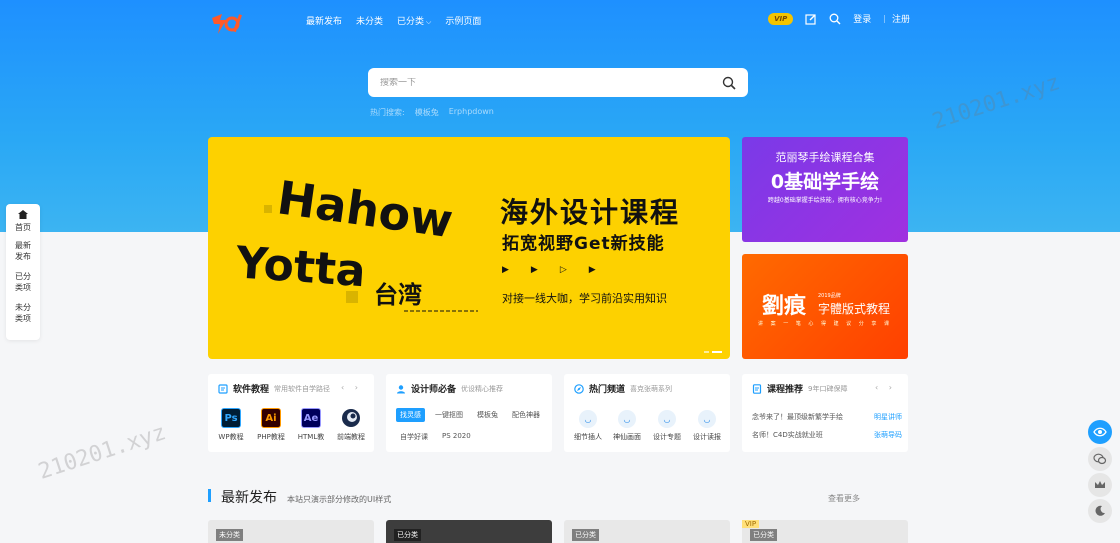  Describe the element at coordinates (487, 415) in the screenshot. I see `tag-link: 模板兔` at that location.